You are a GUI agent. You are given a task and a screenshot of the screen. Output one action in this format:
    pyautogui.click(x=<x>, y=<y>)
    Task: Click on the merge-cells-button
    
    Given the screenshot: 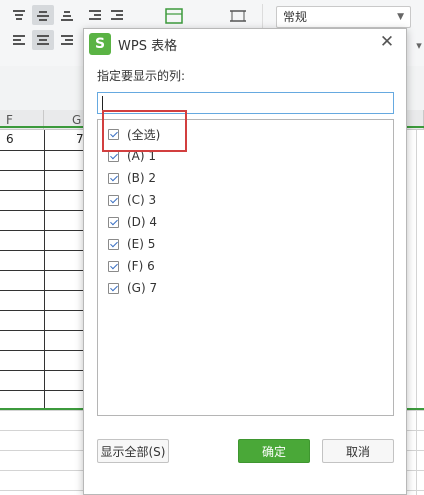 What is the action you would take?
    pyautogui.click(x=174, y=16)
    